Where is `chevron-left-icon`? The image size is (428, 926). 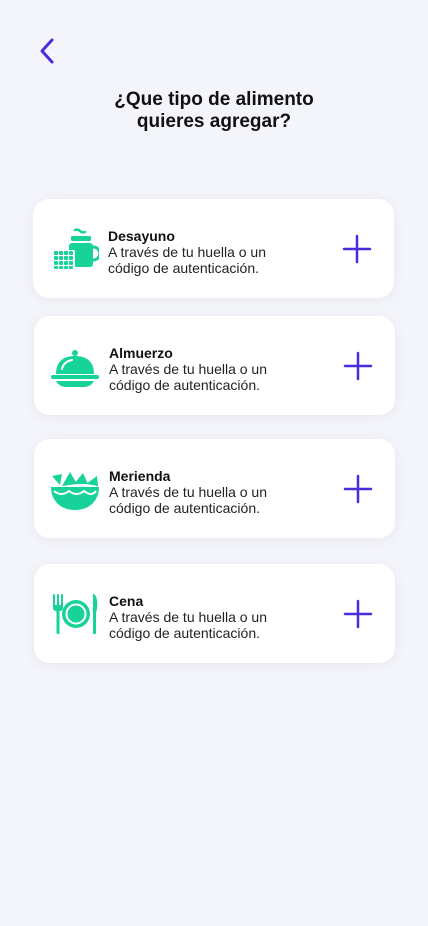 chevron-left-icon is located at coordinates (47, 51).